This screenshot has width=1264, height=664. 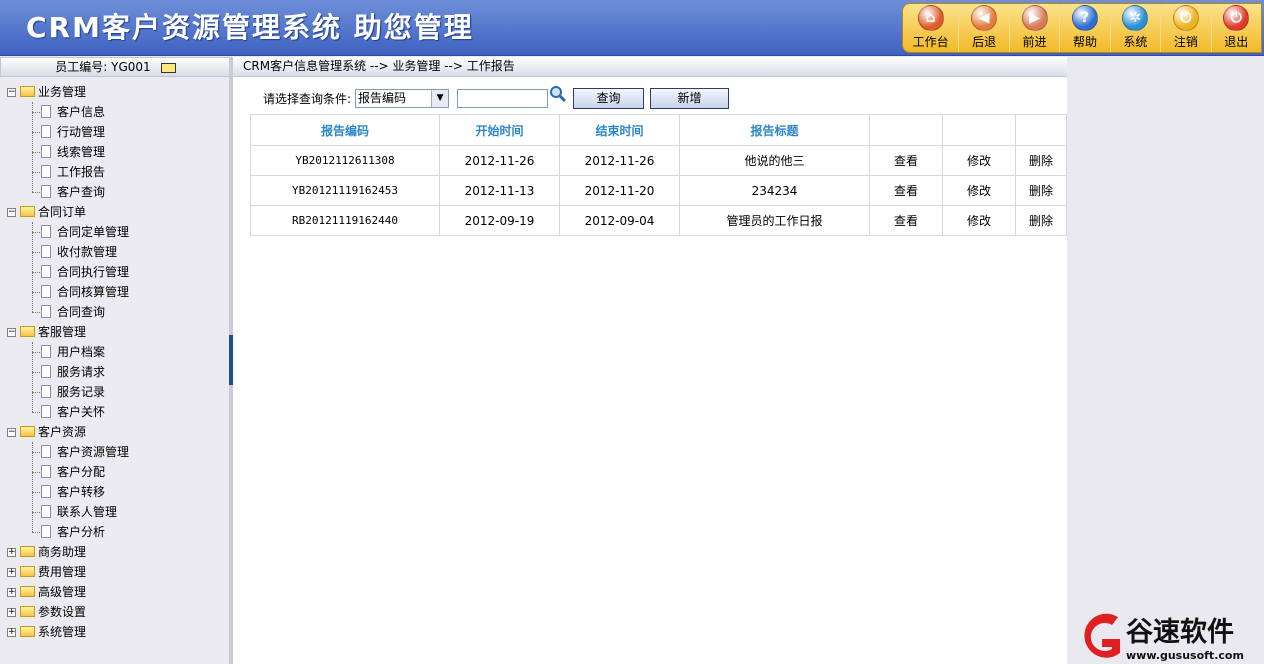 What do you see at coordinates (114, 152) in the screenshot?
I see `tree-item: 线索管理` at bounding box center [114, 152].